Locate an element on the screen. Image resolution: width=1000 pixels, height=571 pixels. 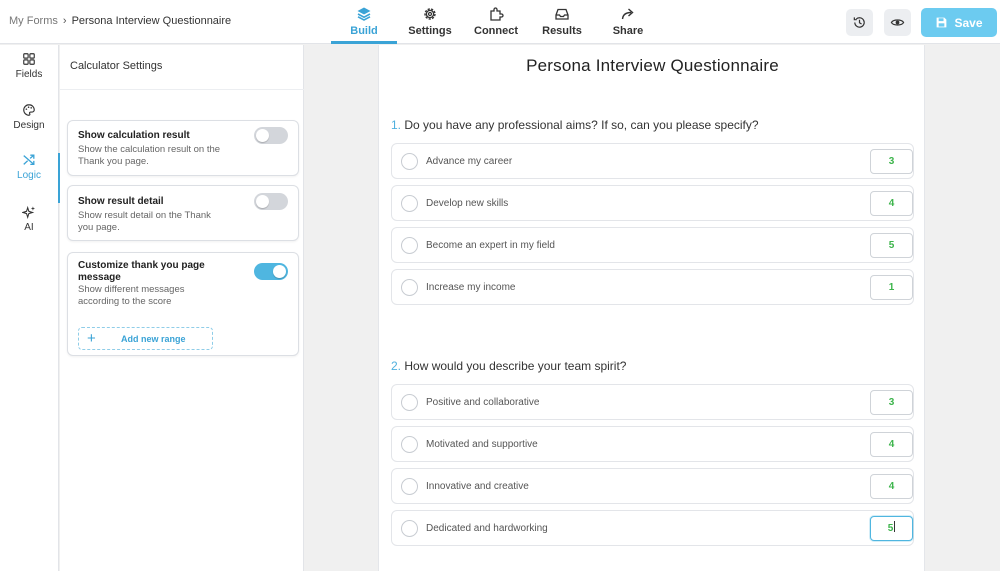
rail-item-logic-label: Logic is located at coordinates (29, 175).